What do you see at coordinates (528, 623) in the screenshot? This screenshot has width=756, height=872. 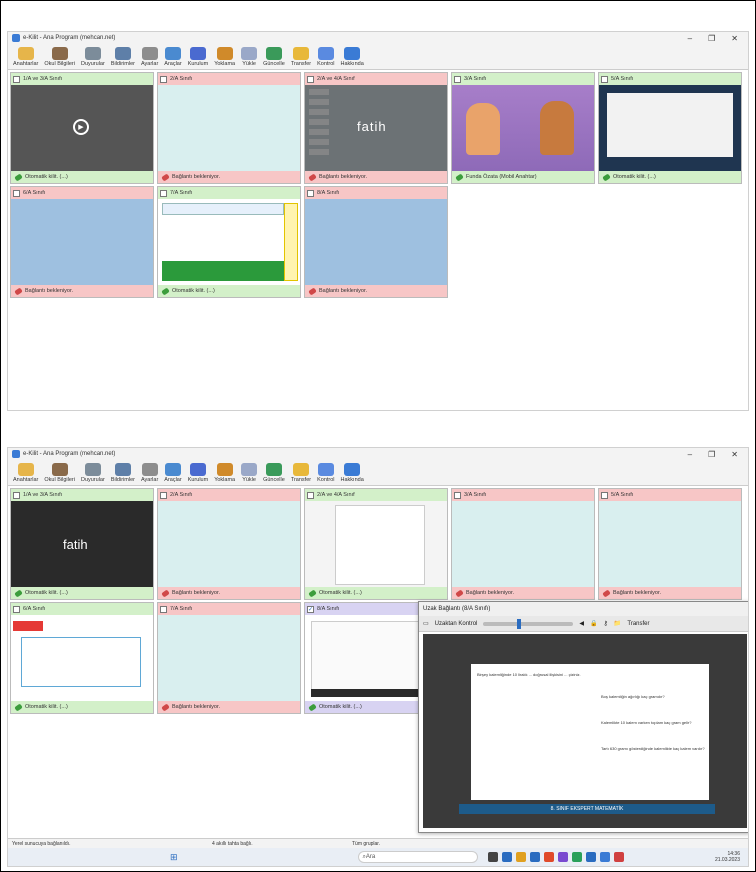 I see `quality-slider` at bounding box center [528, 623].